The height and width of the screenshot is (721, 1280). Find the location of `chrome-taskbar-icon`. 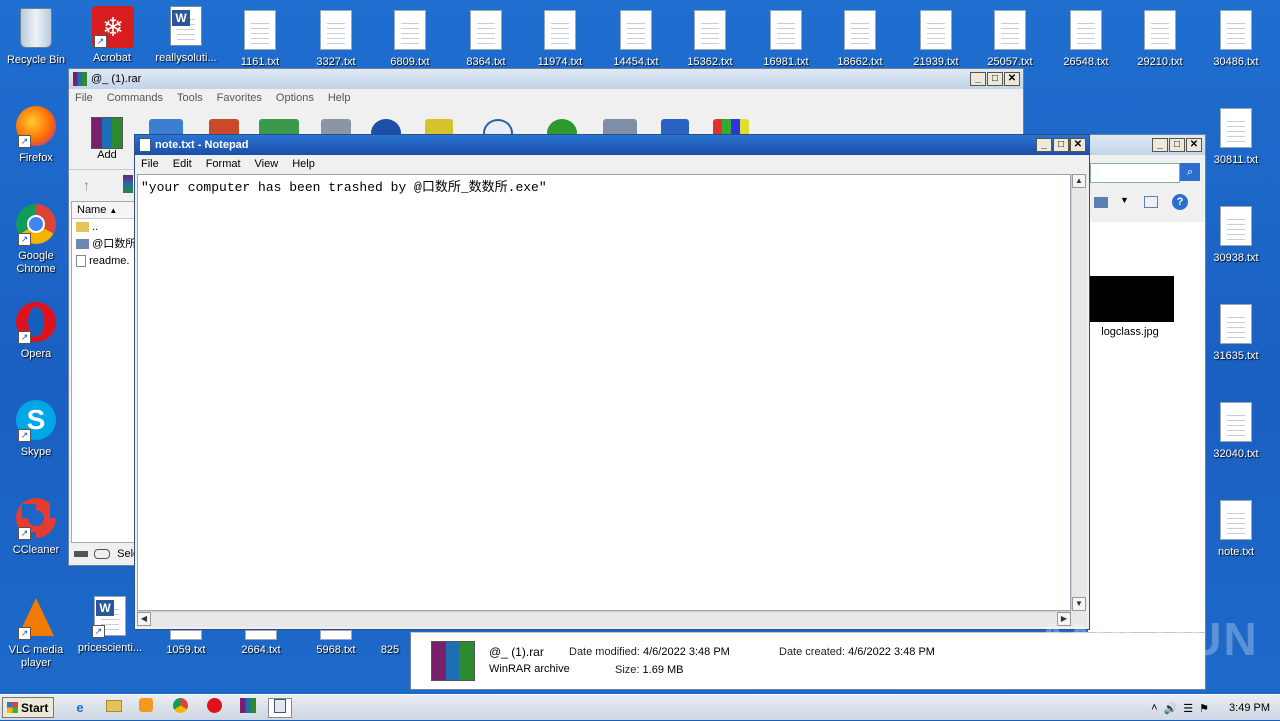

chrome-taskbar-icon is located at coordinates (180, 708).